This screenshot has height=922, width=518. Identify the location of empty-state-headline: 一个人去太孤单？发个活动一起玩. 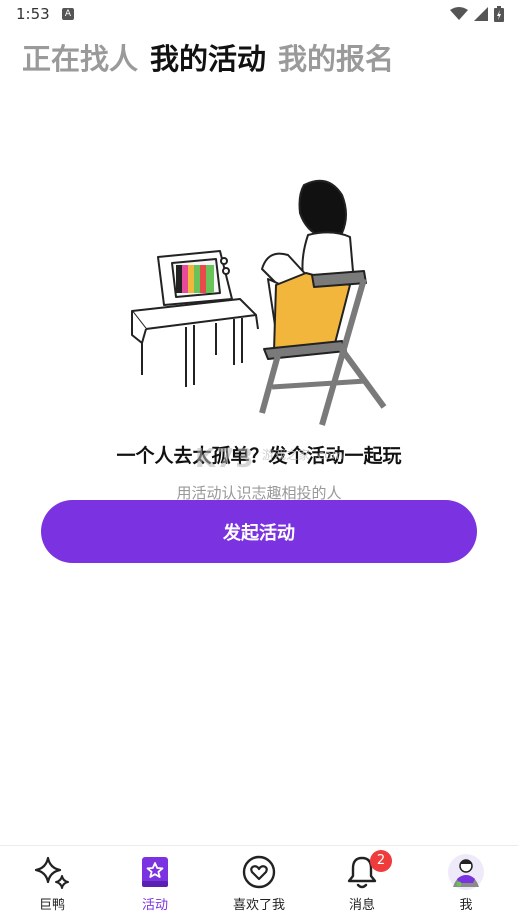
(259, 456).